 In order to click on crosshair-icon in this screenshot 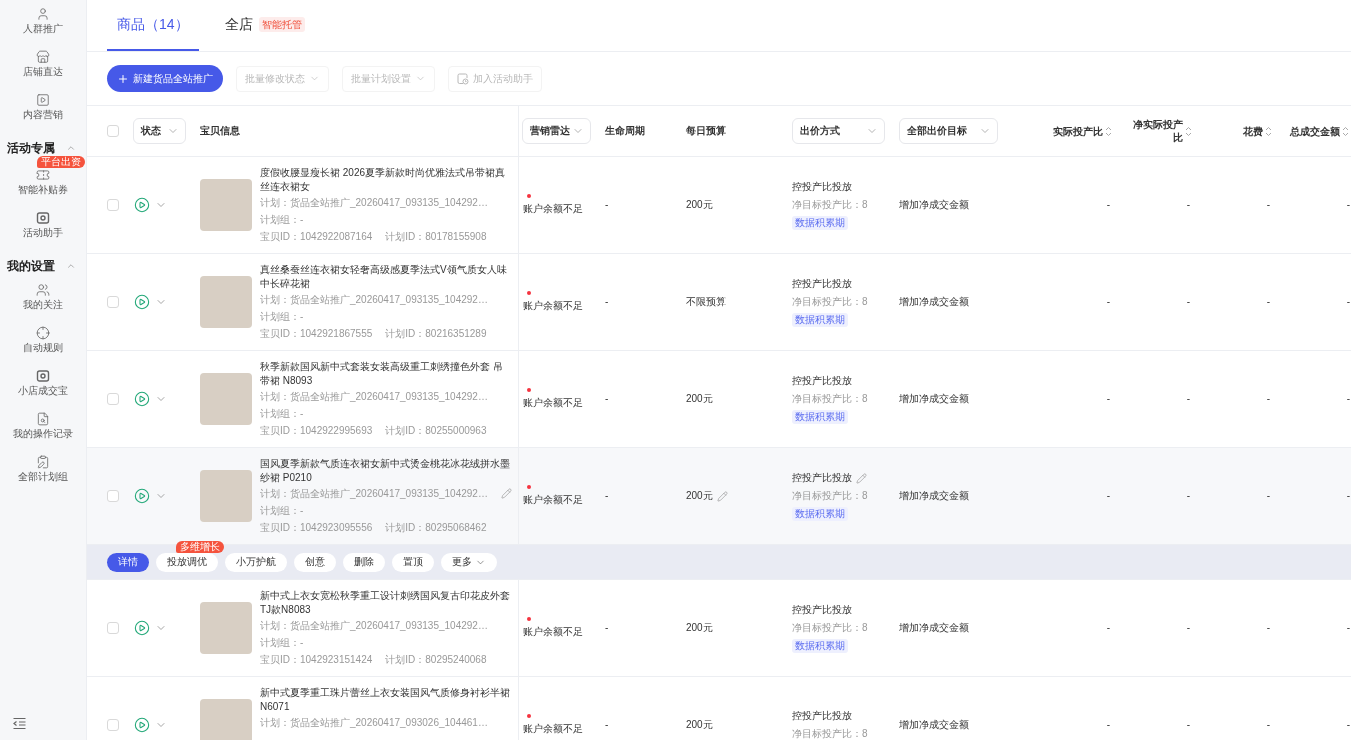, I will do `click(43, 333)`.